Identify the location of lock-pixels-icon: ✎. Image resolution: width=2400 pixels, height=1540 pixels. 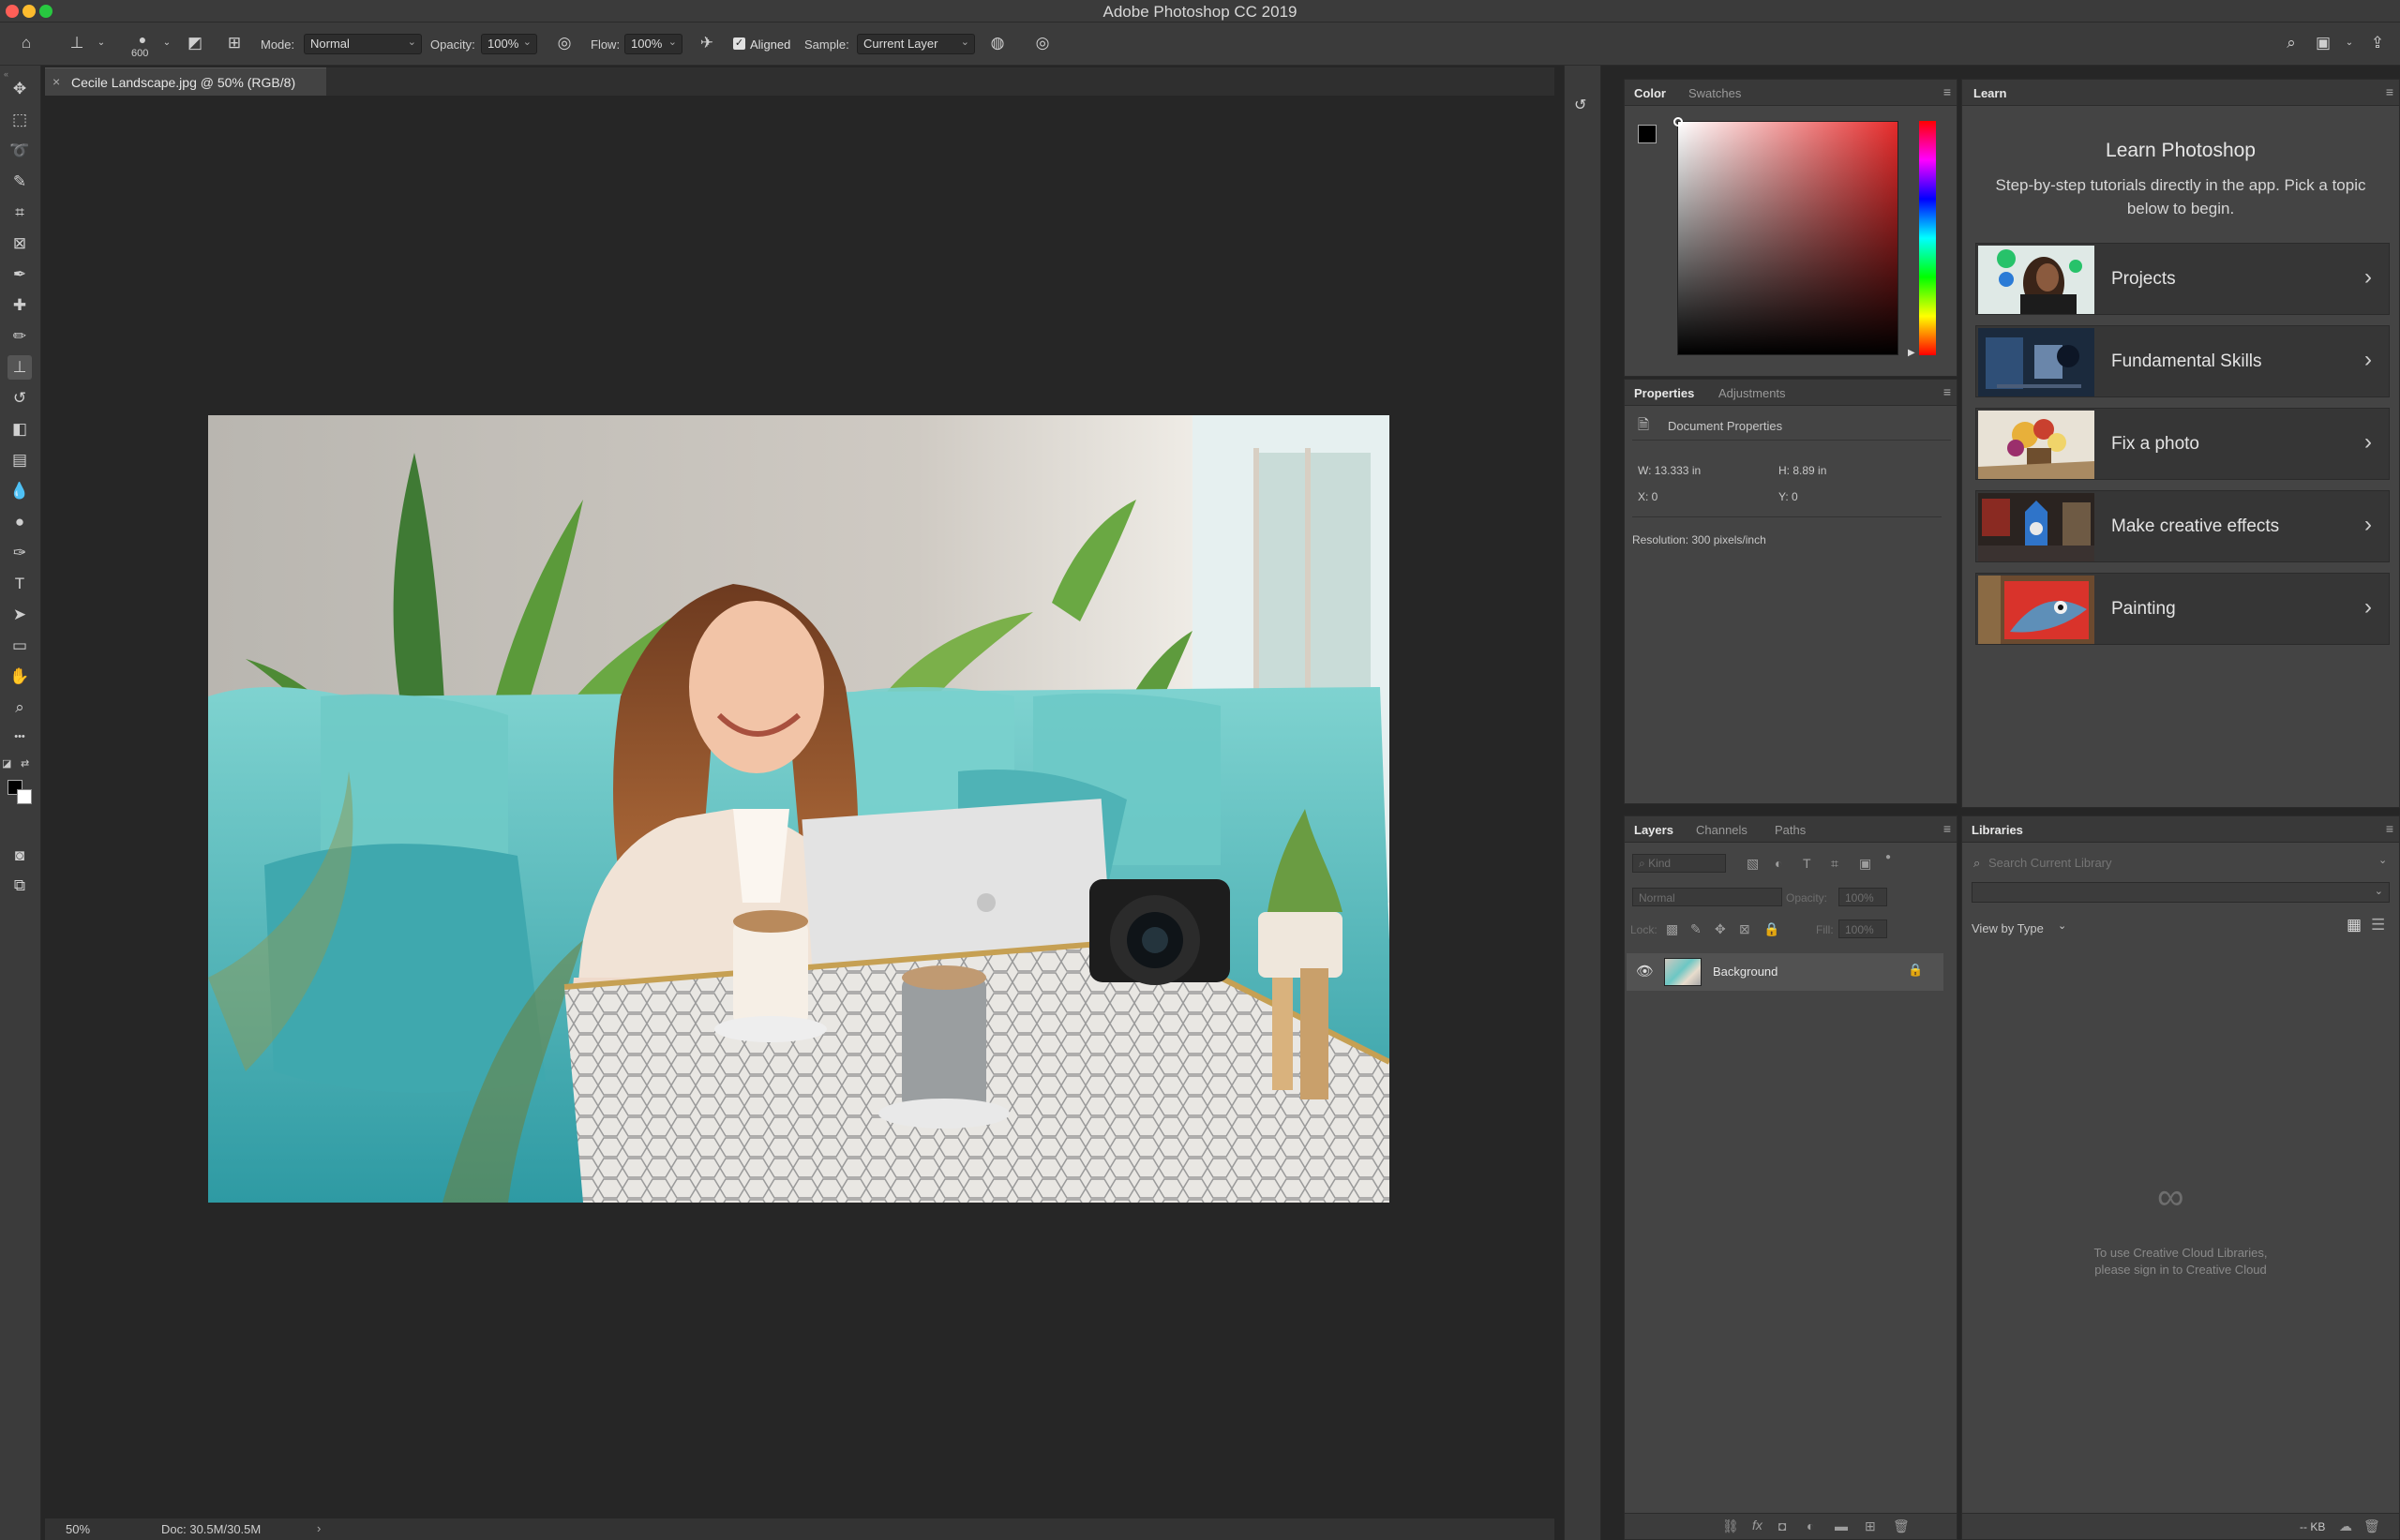
(1696, 929).